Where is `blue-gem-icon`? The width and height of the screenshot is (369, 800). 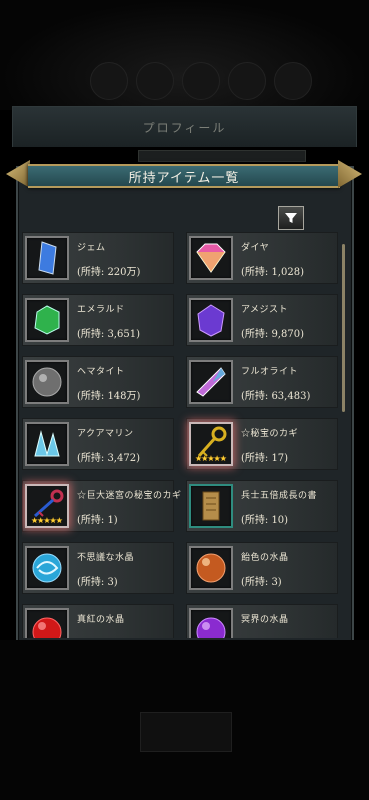
blue-gem-icon is located at coordinates (47, 258).